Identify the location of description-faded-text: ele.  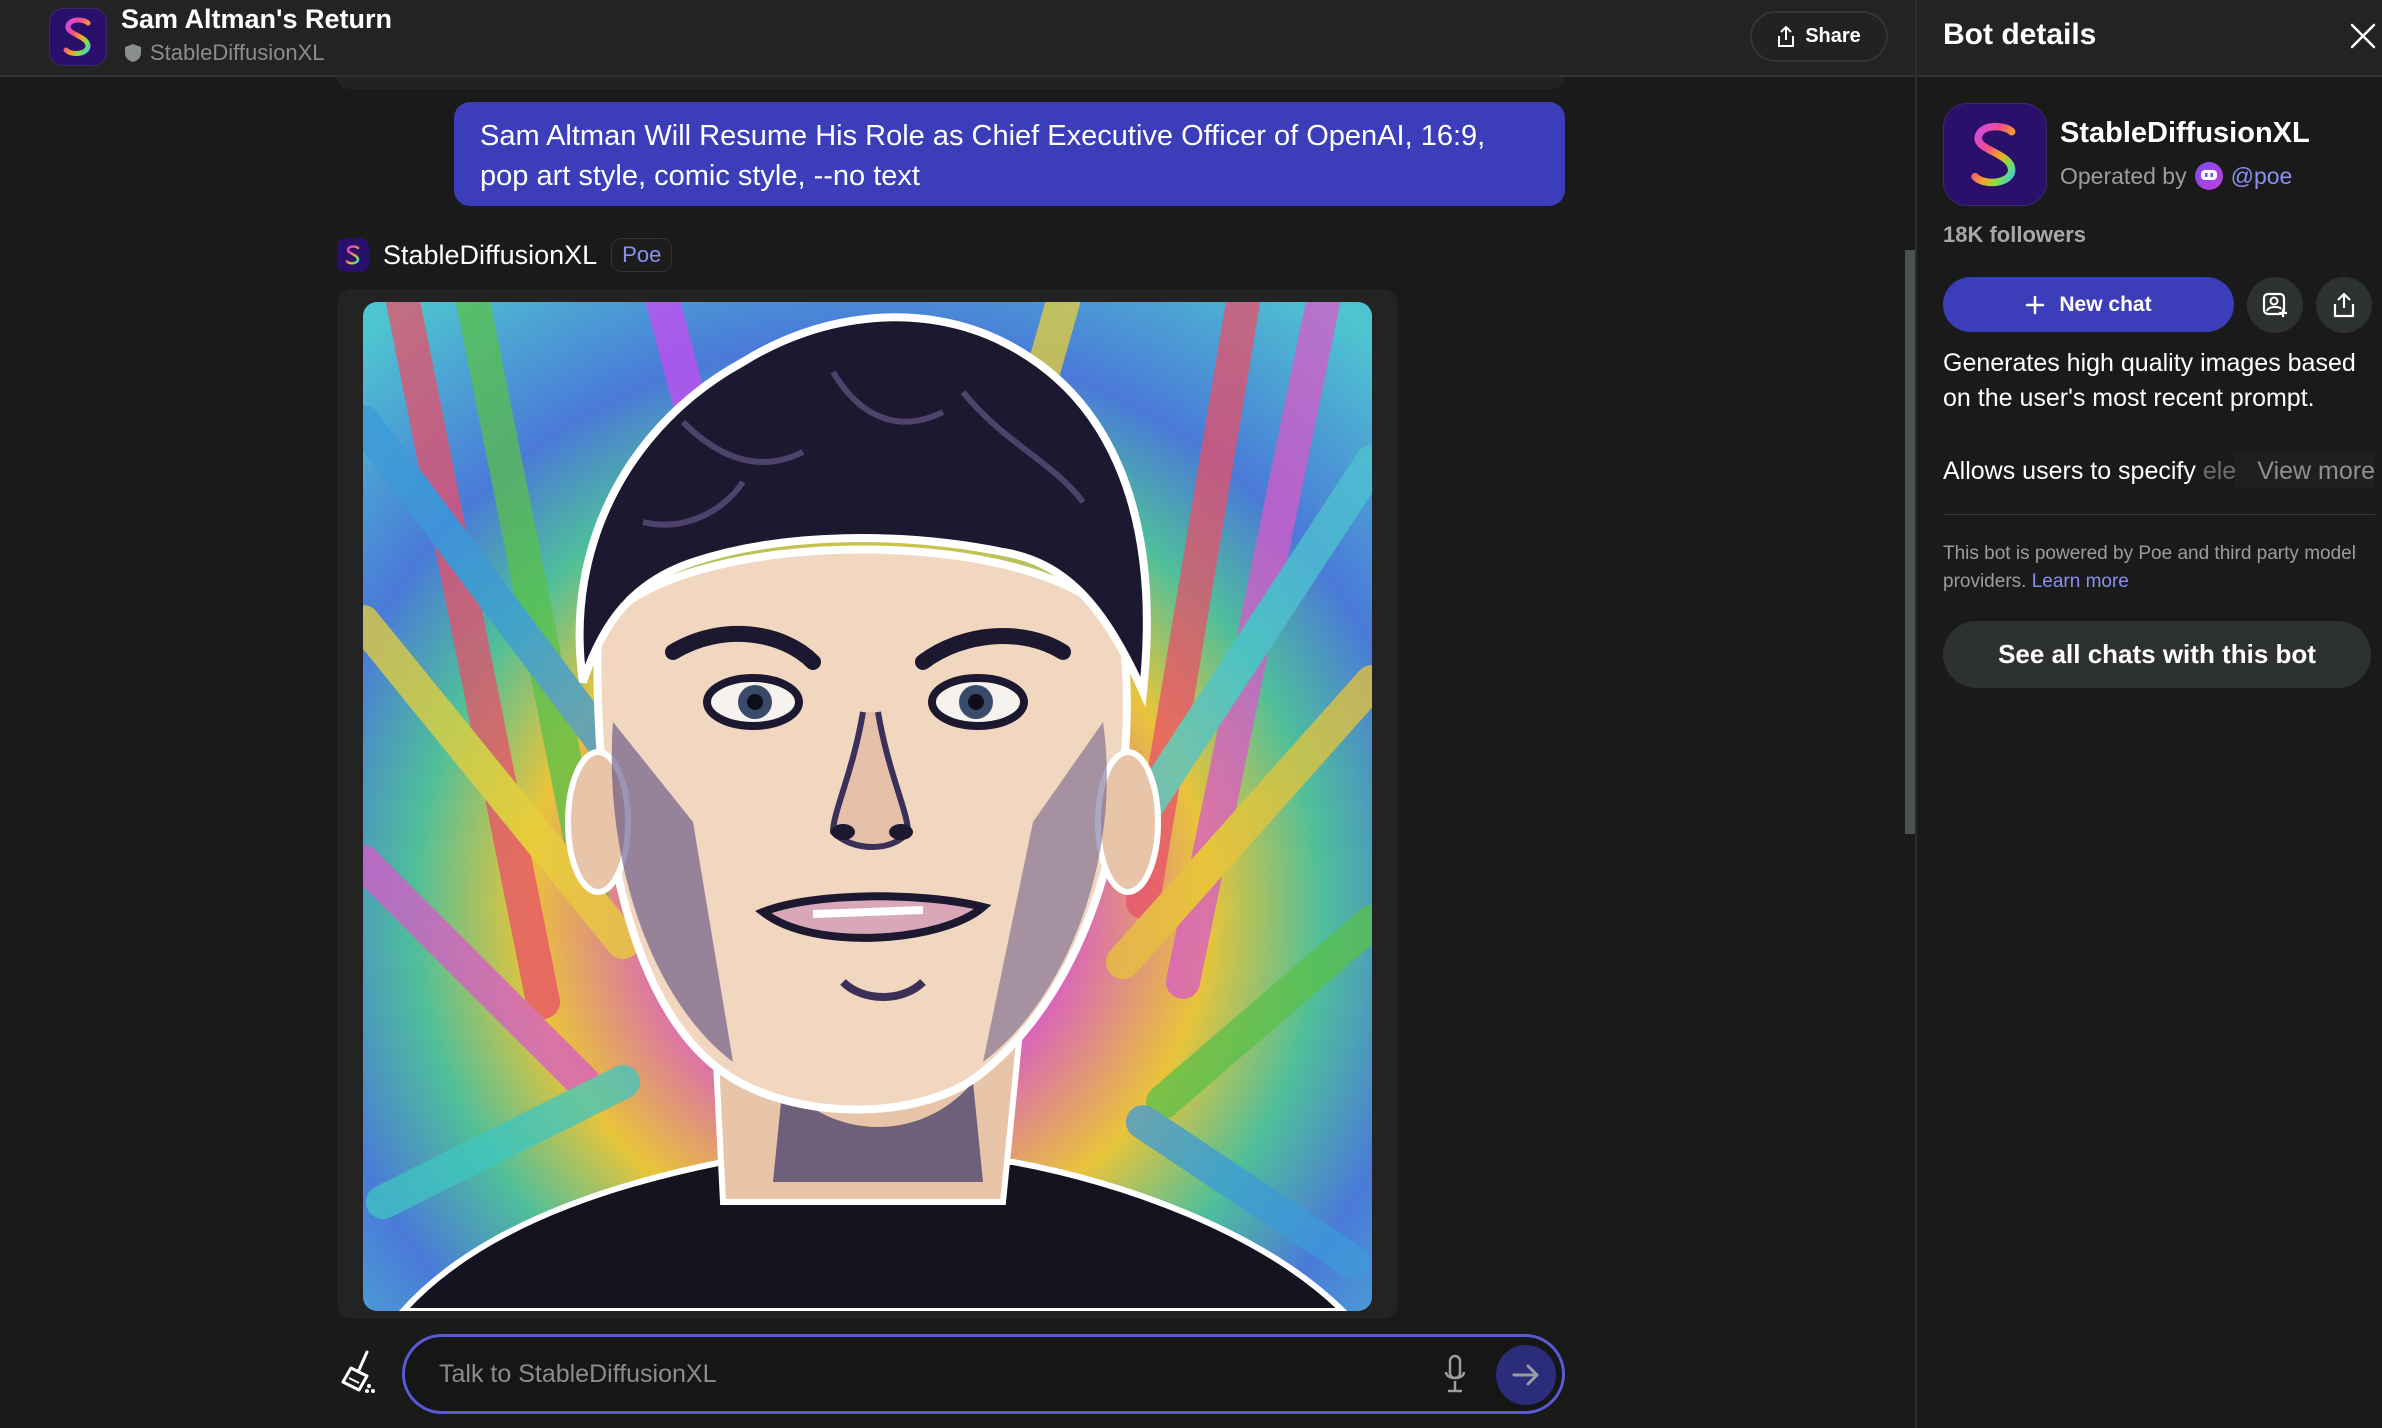
(2219, 471).